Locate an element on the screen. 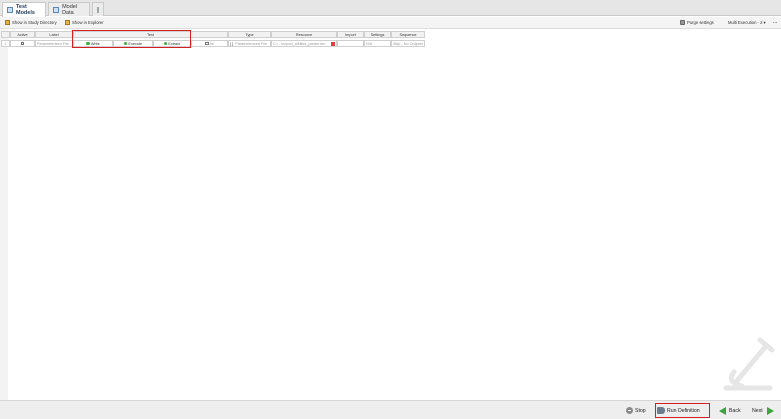 The width and height of the screenshot is (781, 419). tab-test-models: Test Models is located at coordinates (24, 9).